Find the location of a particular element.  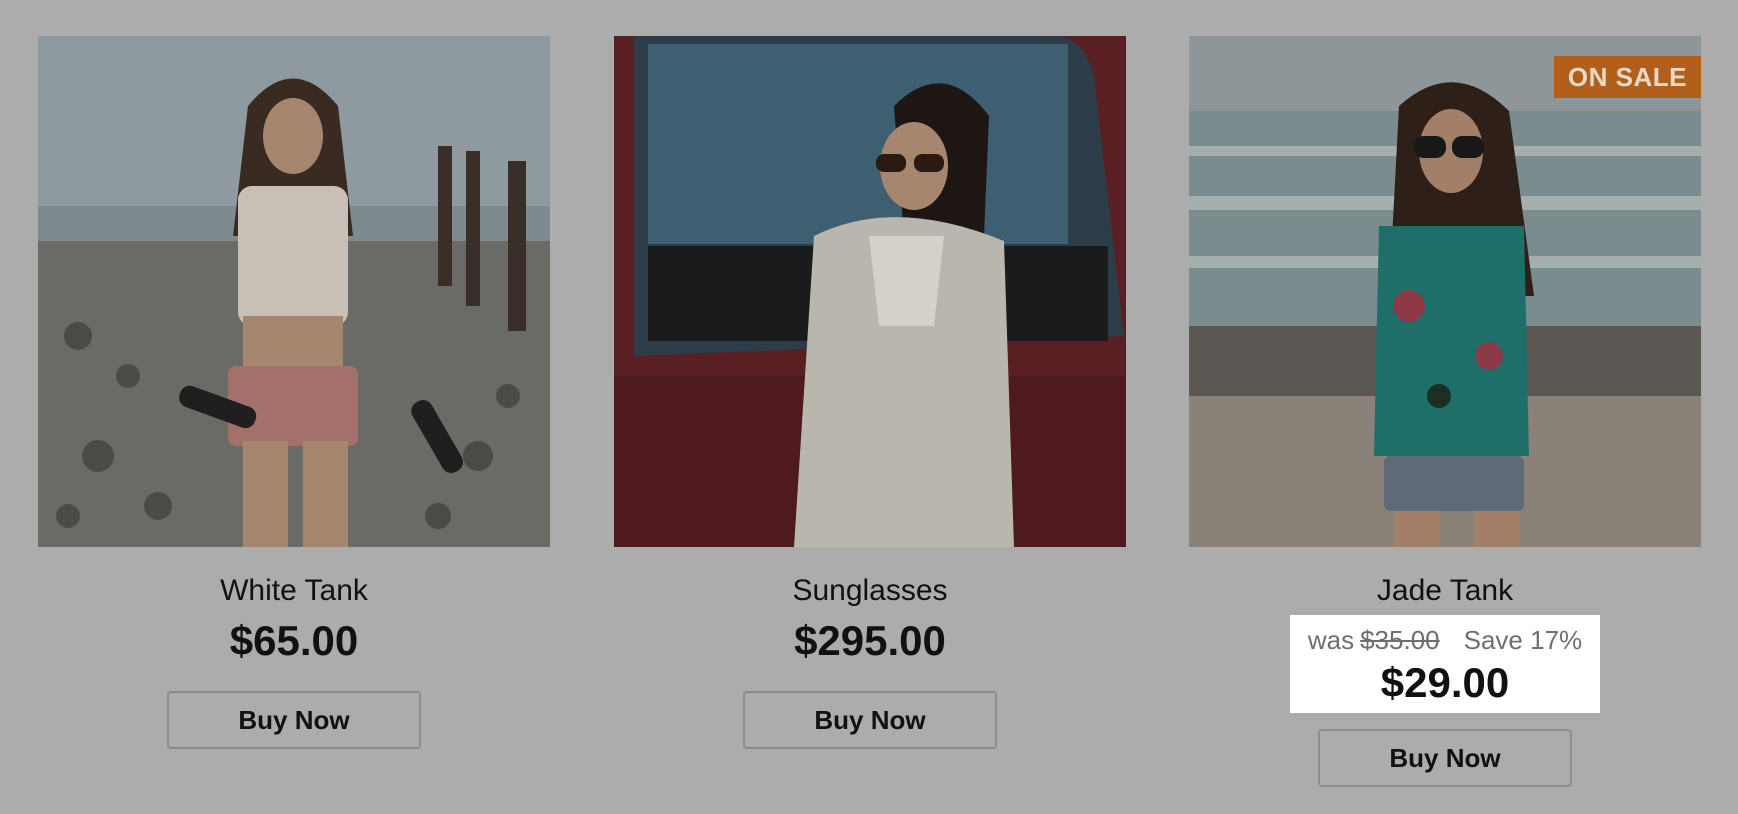

product-price: $29.00 is located at coordinates (1445, 682).